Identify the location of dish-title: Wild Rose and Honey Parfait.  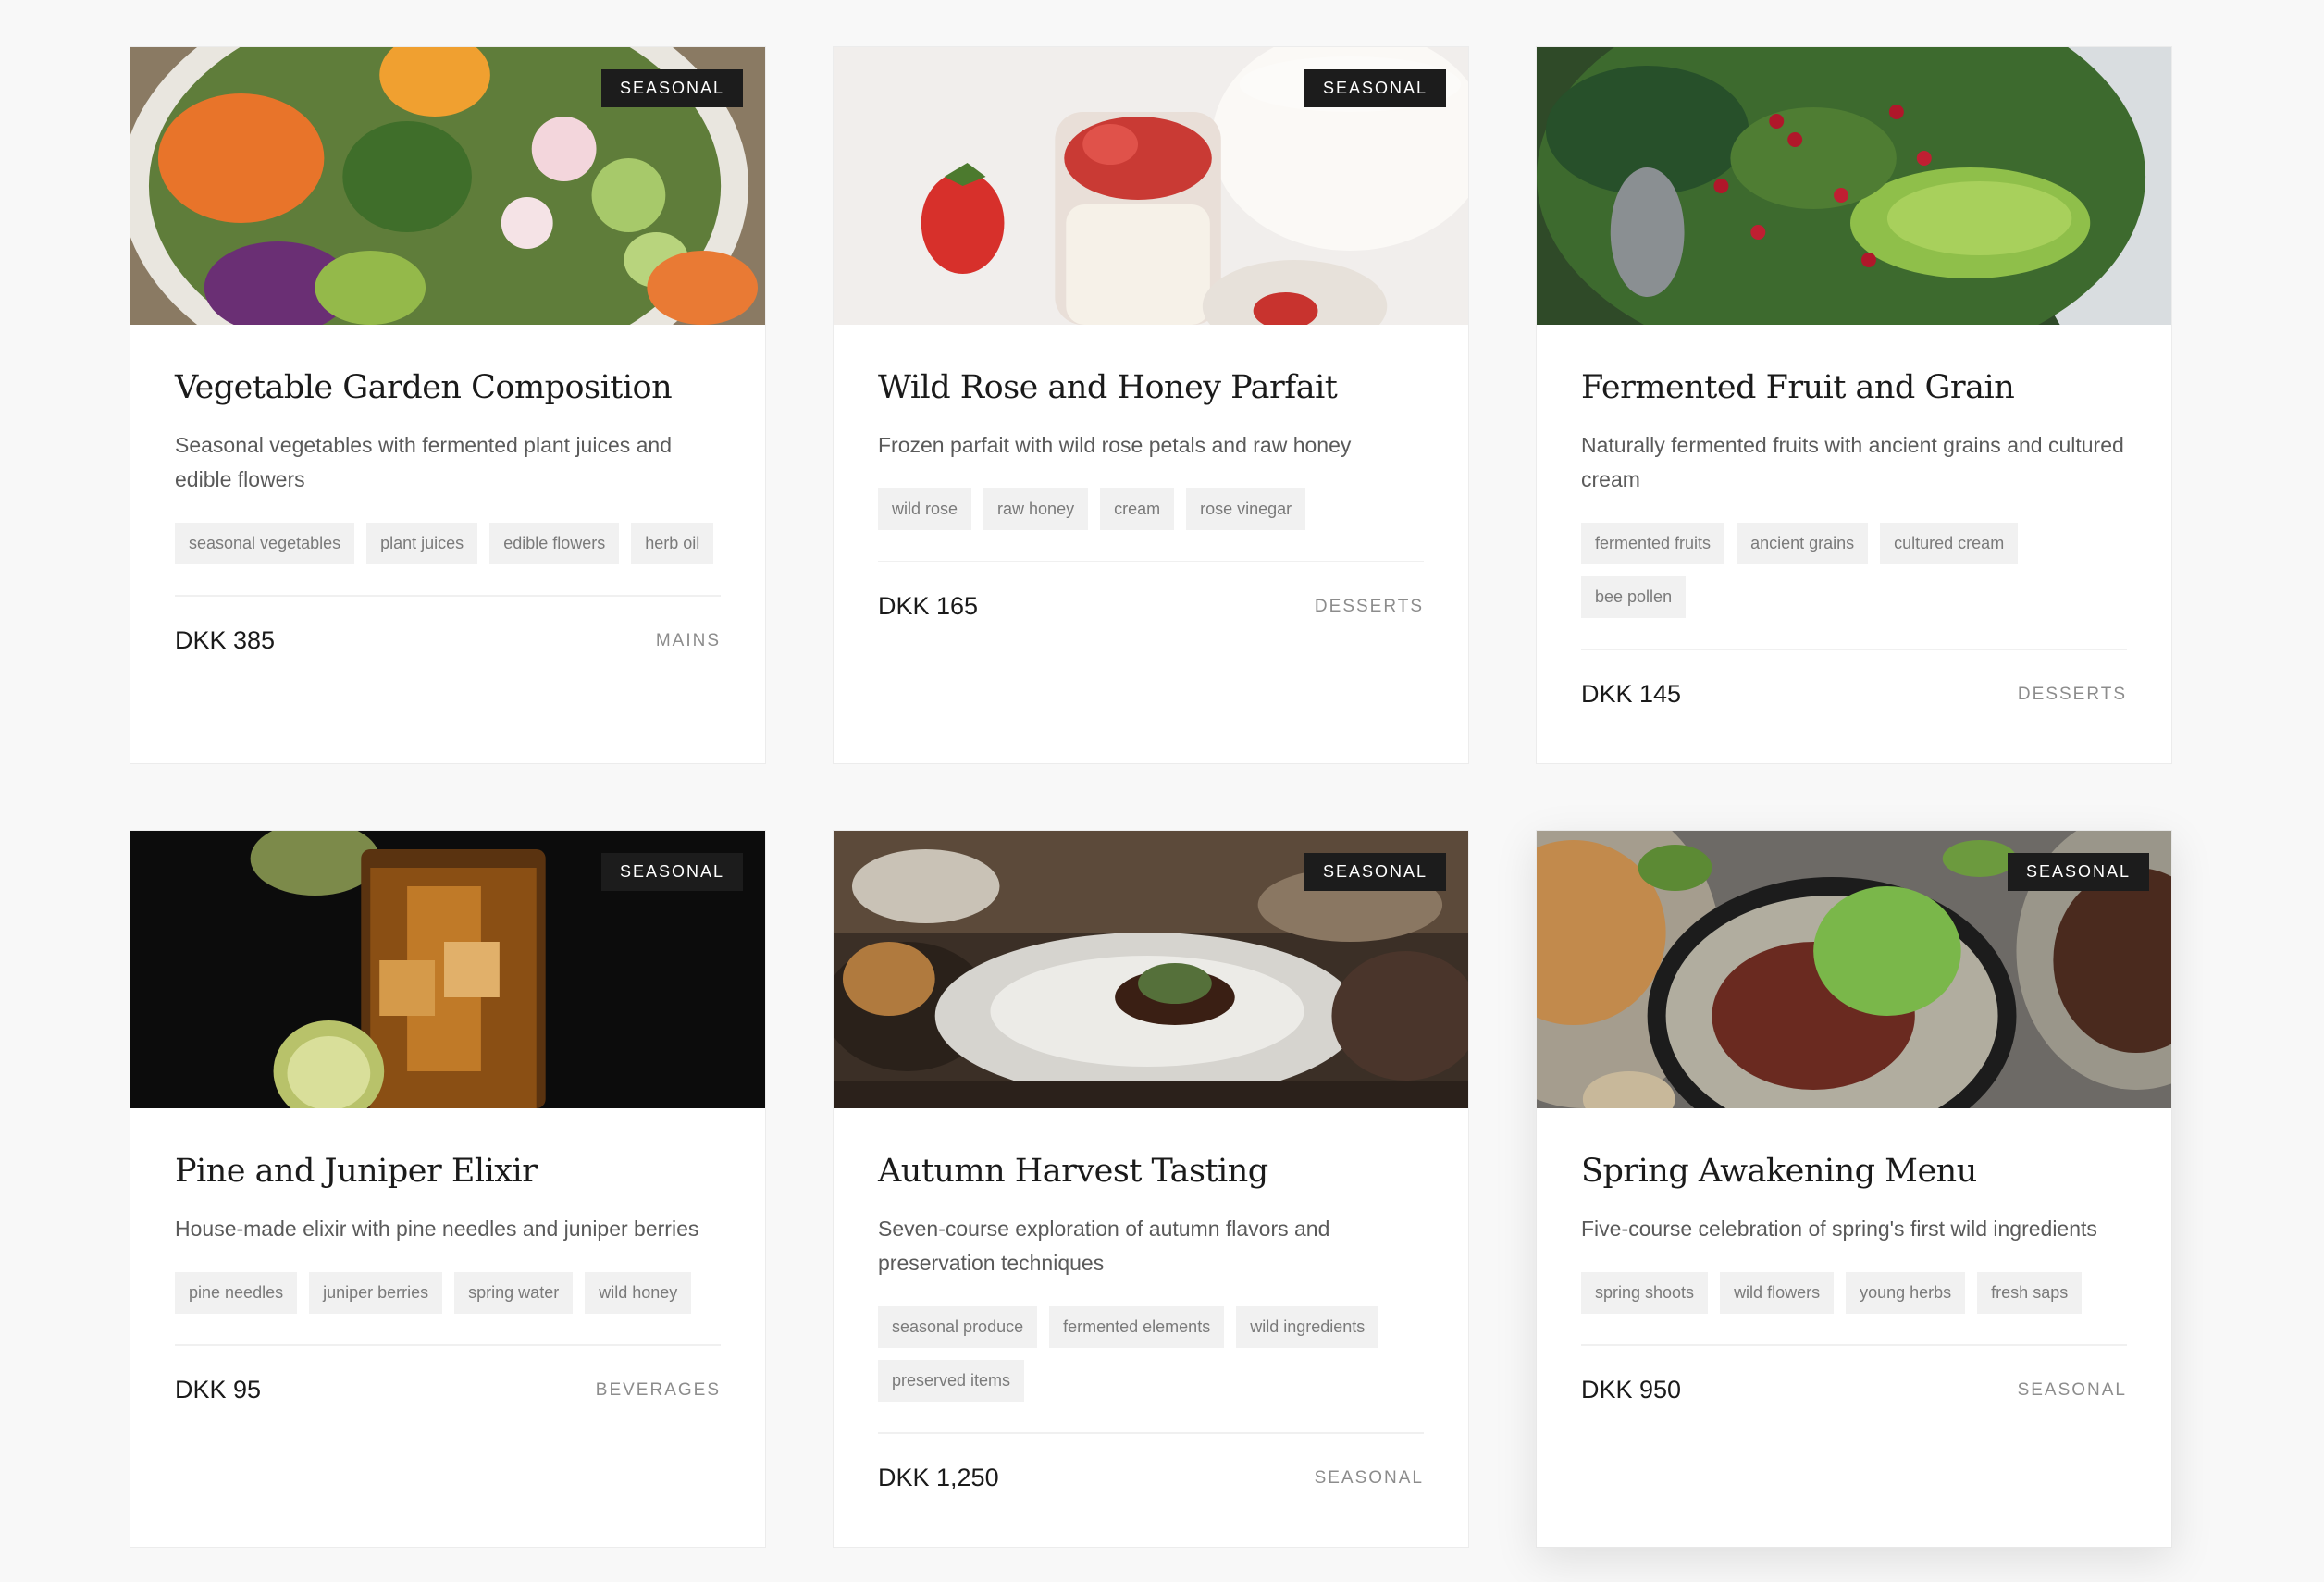
(1151, 388).